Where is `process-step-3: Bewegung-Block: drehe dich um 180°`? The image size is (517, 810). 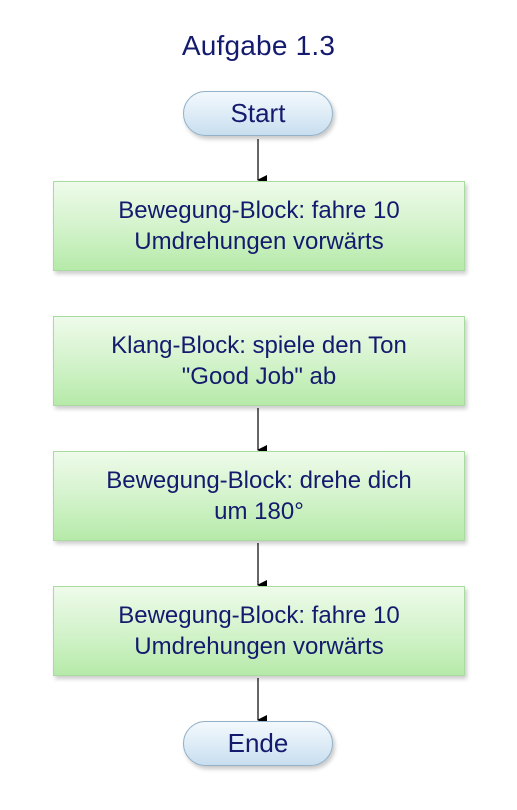
process-step-3: Bewegung-Block: drehe dich um 180° is located at coordinates (259, 496).